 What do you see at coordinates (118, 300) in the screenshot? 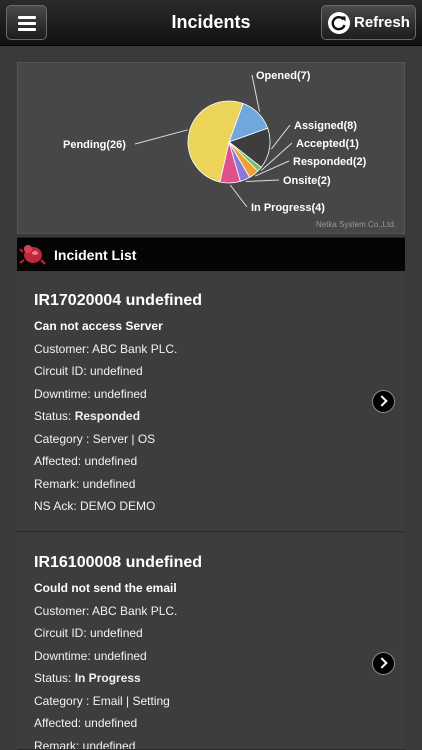
I see `incident-id: IR17020004 undefined` at bounding box center [118, 300].